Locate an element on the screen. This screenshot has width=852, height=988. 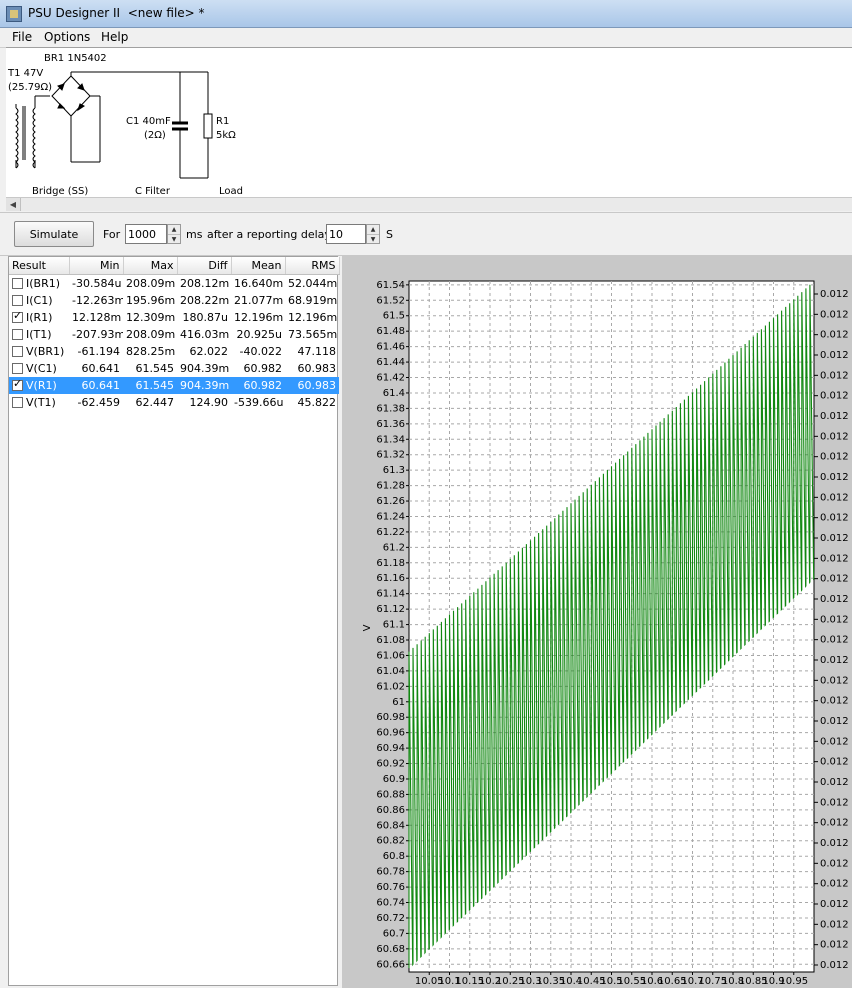
simulate-button: Simulate is located at coordinates (54, 234).